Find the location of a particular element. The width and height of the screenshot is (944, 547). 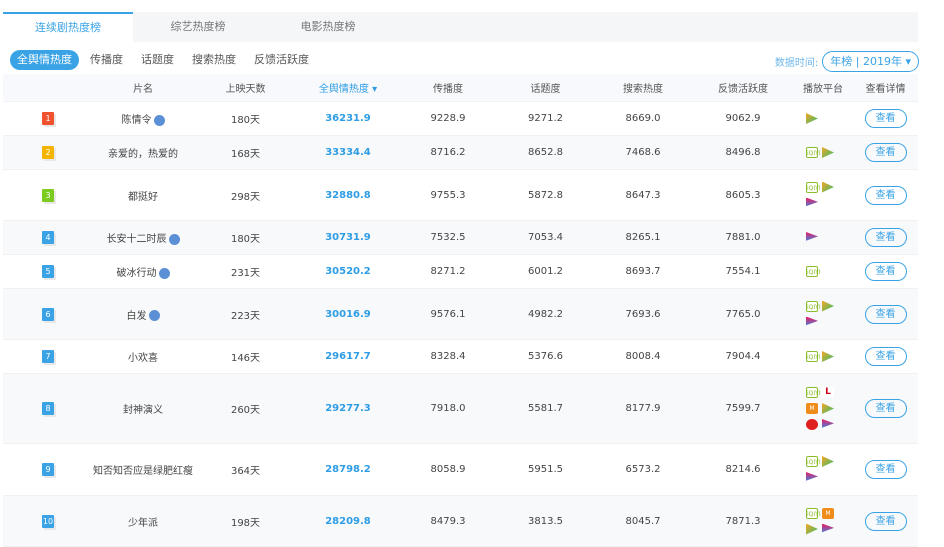

show-title: 陈情令 is located at coordinates (137, 120).